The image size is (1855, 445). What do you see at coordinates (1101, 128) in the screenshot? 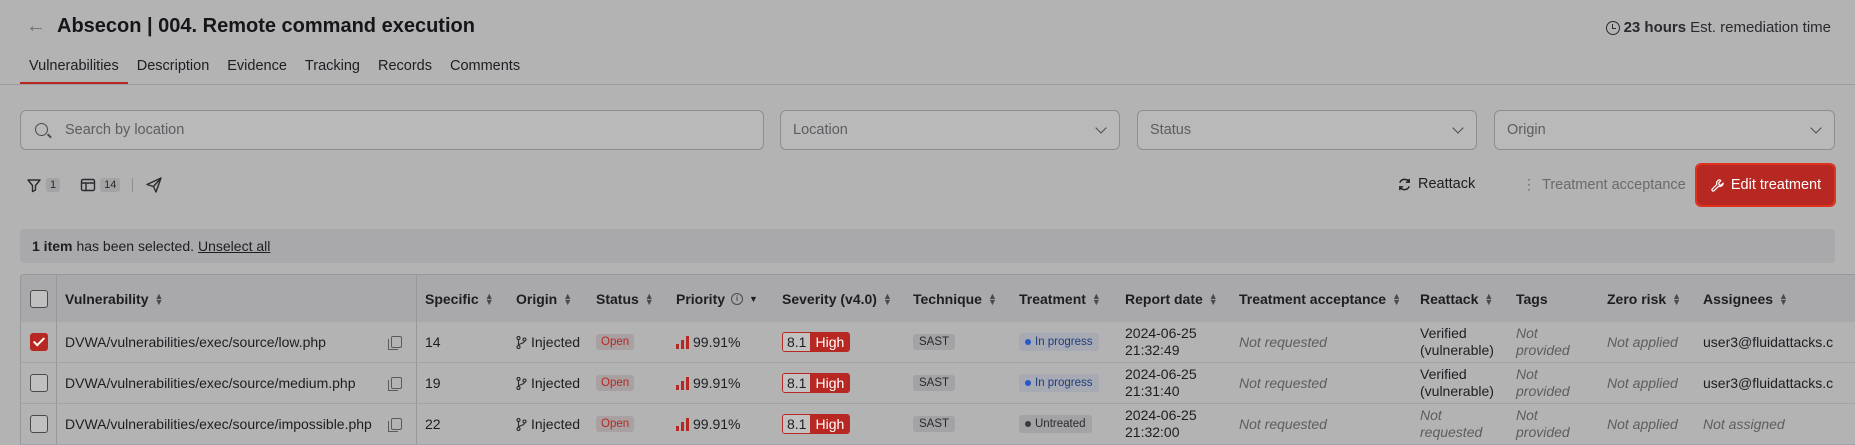
I see `chevron-down-icon` at bounding box center [1101, 128].